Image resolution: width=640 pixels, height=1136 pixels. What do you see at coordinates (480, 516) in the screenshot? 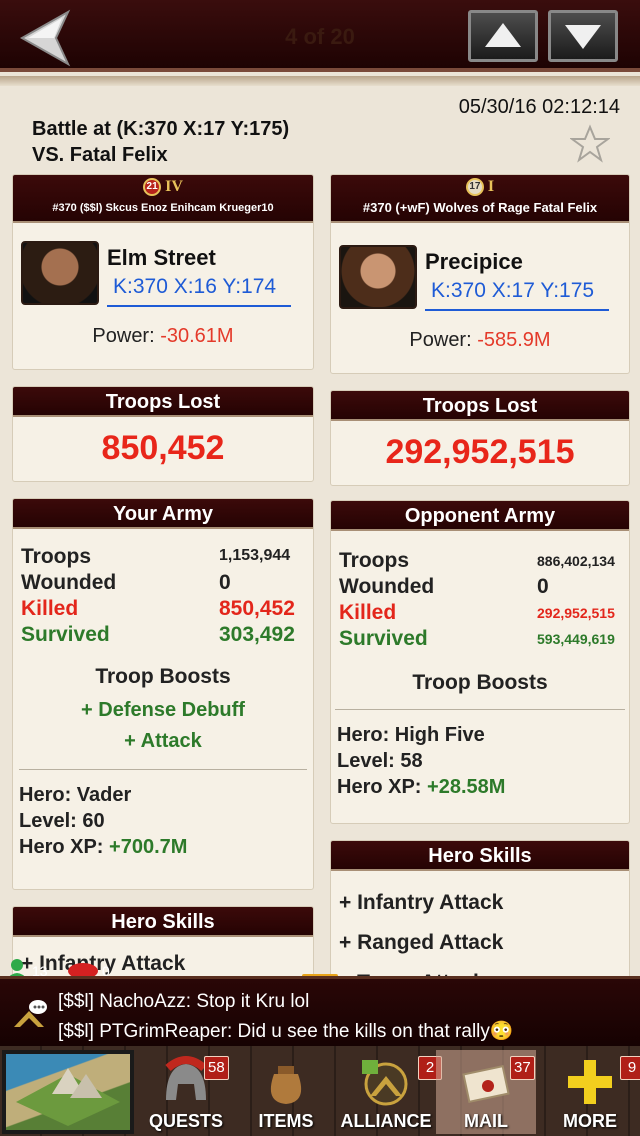
I see `opponent-army-heading: Opponent Army` at bounding box center [480, 516].